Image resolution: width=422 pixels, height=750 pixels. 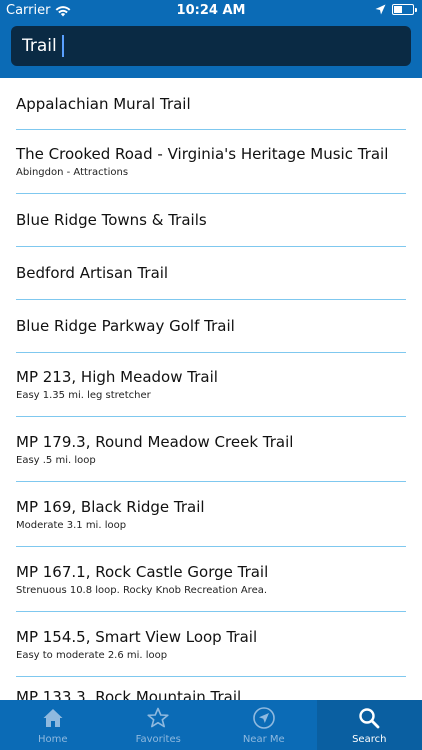 I want to click on battery-icon, so click(x=404, y=9).